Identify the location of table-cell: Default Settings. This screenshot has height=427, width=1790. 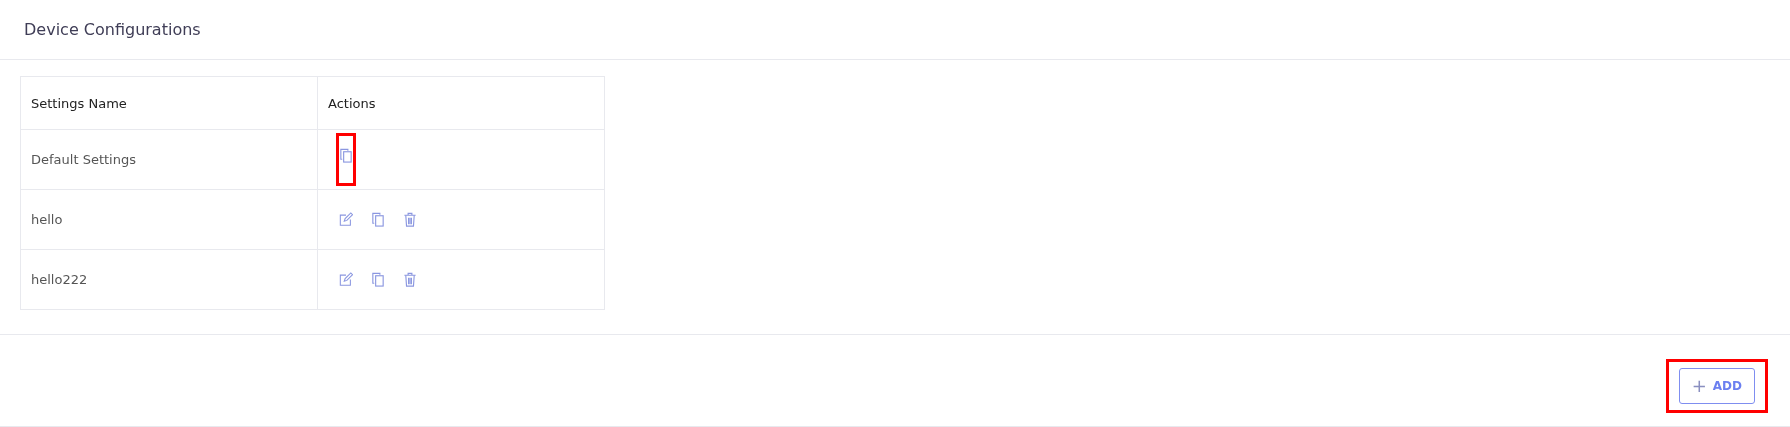
(169, 159).